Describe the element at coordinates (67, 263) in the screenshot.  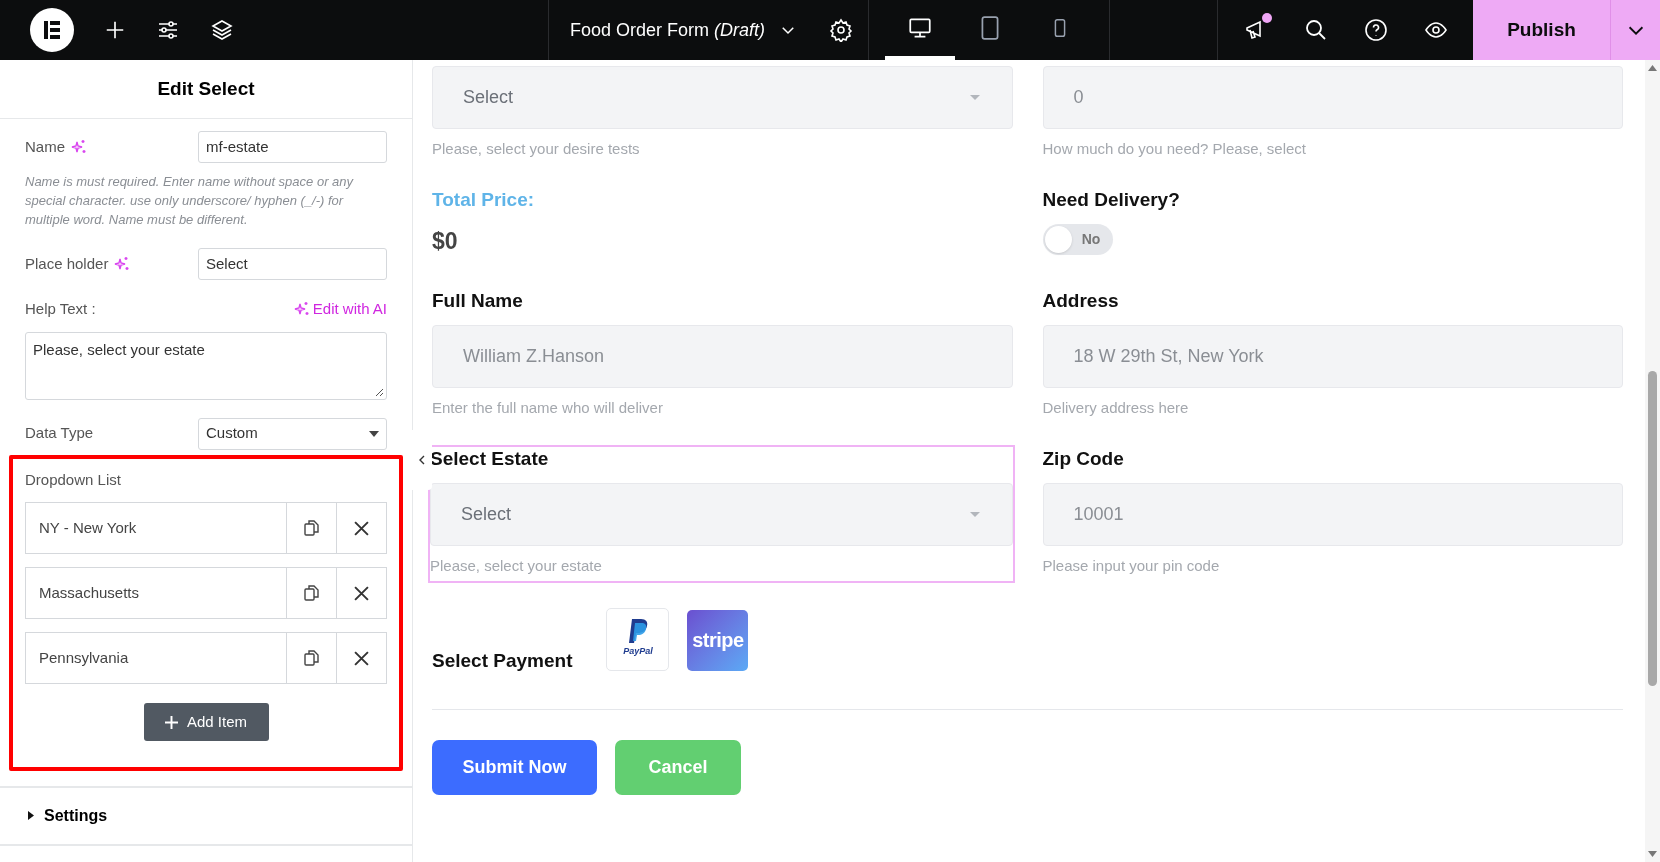
I see `field-label: Place holder` at that location.